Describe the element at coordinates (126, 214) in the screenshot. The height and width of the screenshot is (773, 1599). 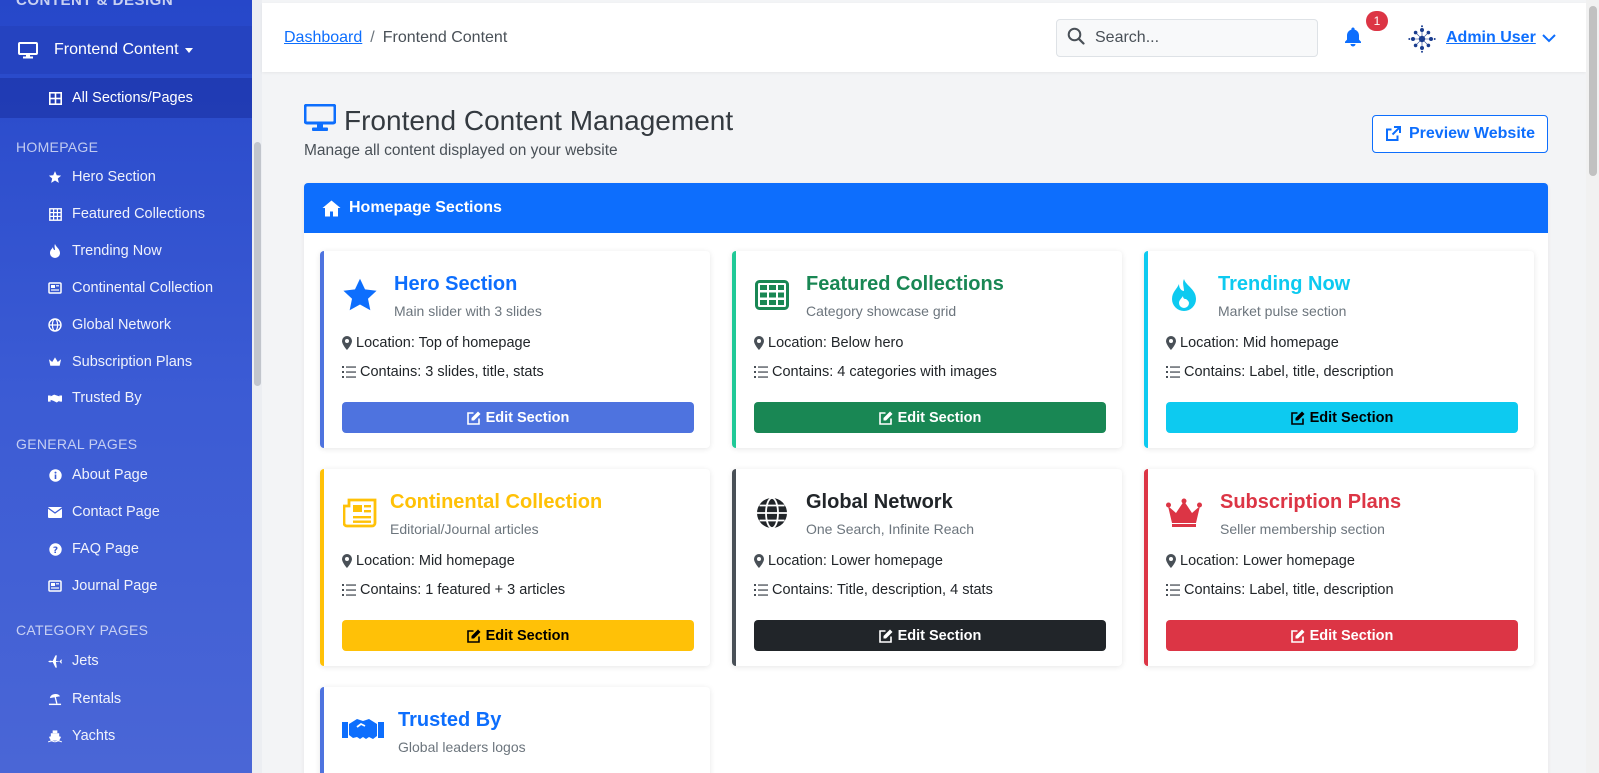
I see `sidebar-item-featured-collections: Featured Collections` at that location.